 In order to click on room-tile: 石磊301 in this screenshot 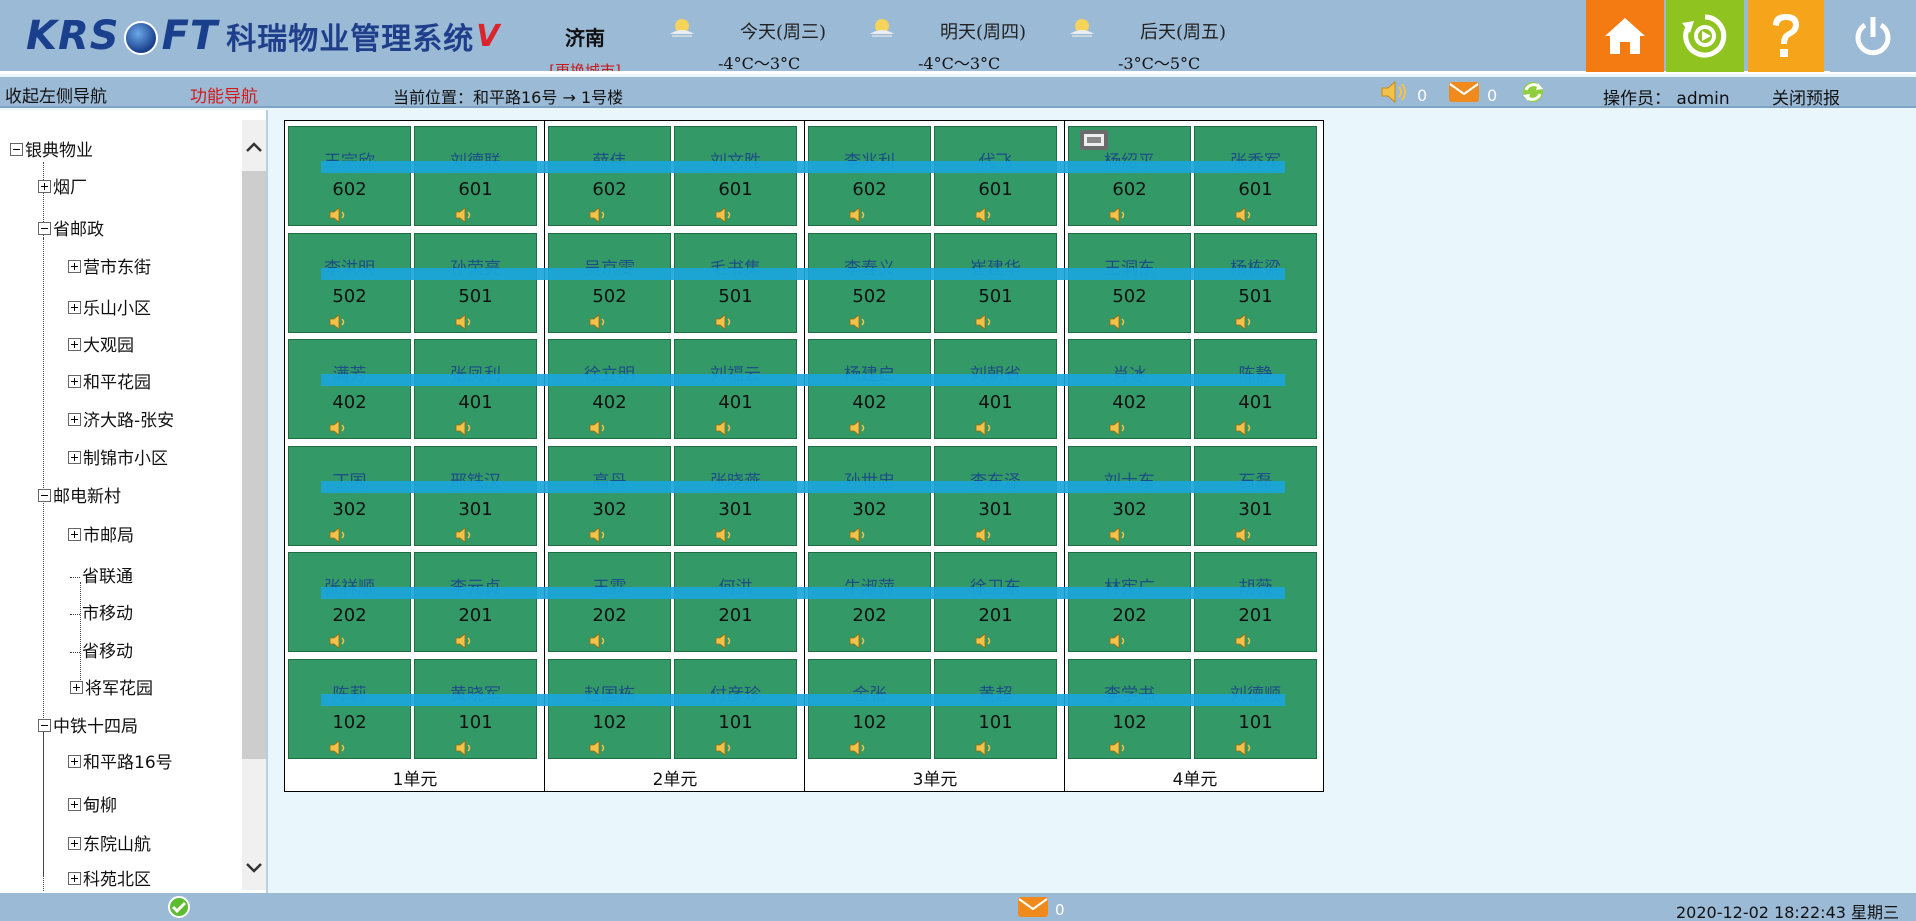, I will do `click(1255, 495)`.